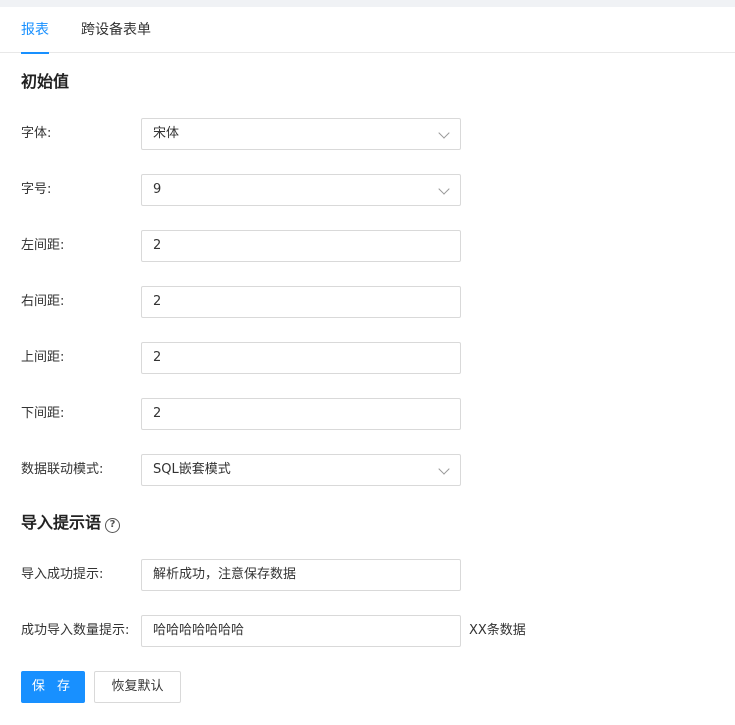  Describe the element at coordinates (113, 525) in the screenshot. I see `question-circle-icon: ?` at that location.